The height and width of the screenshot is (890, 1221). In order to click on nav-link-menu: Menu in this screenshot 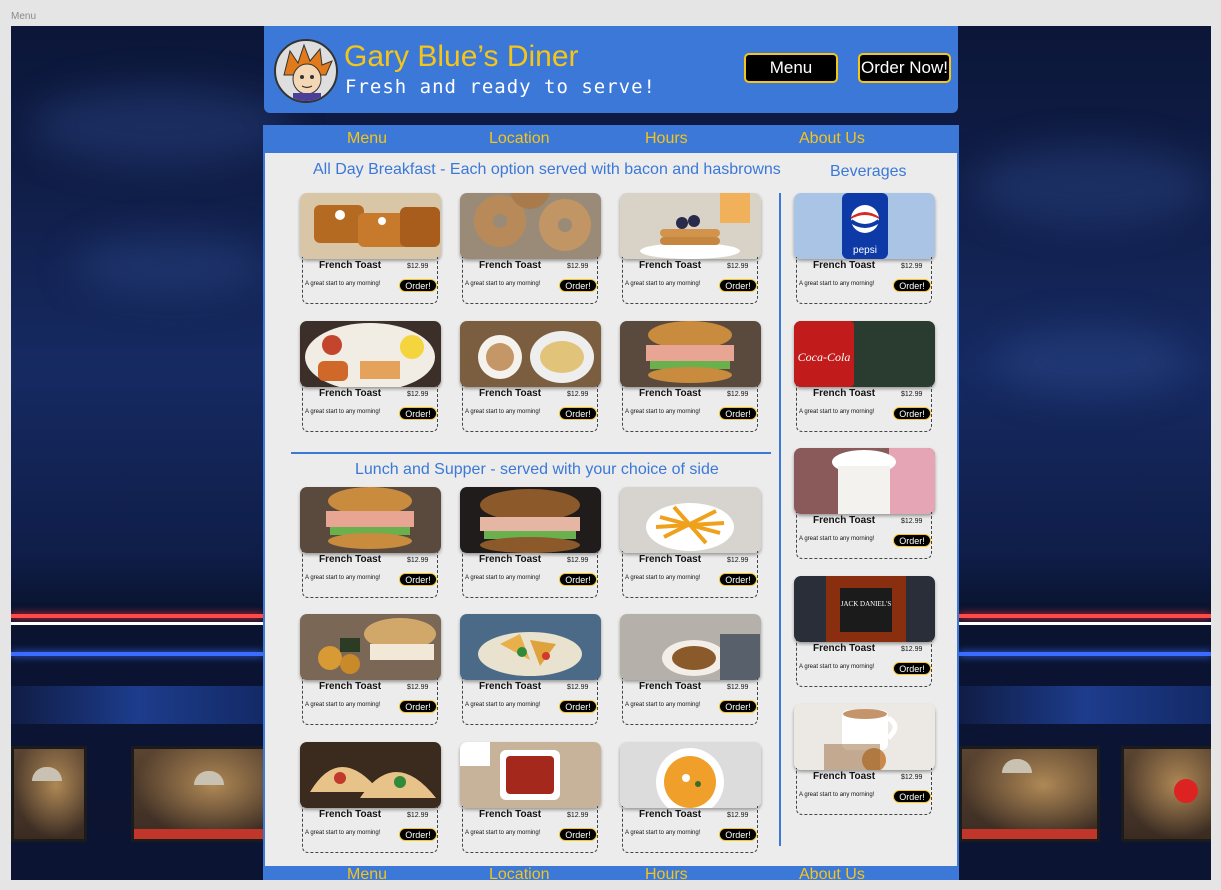, I will do `click(367, 139)`.